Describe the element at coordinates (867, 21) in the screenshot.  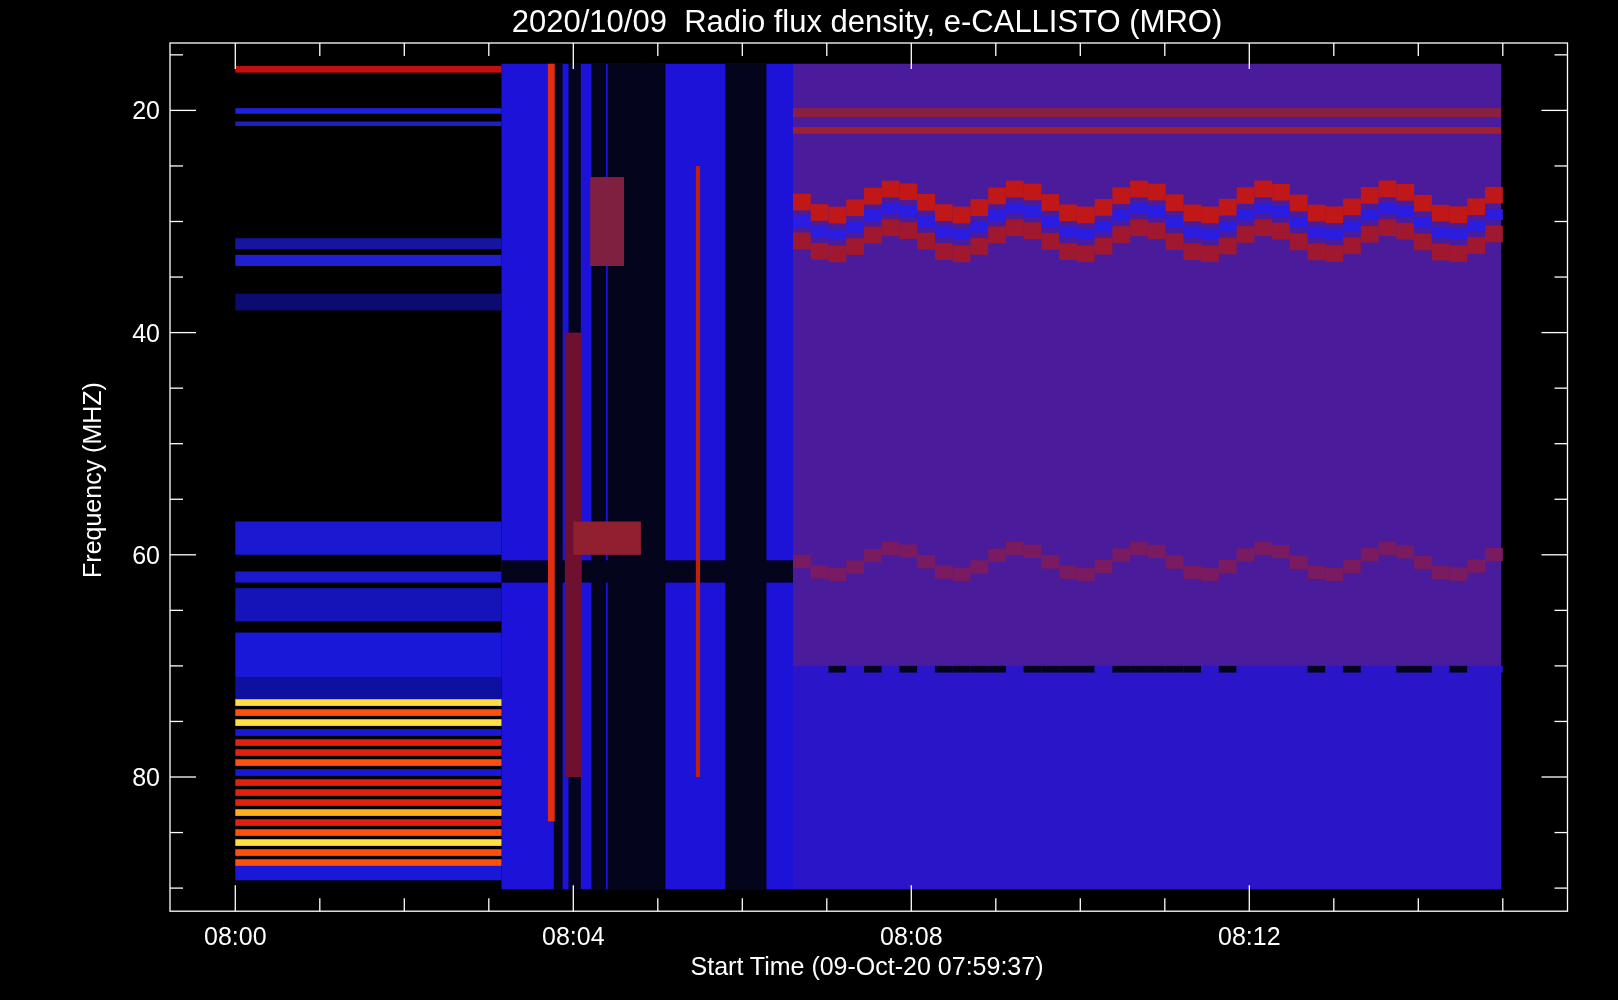
I see `chart-title: 2020/10/09 Radio flux density, e-CALLISTO (MRO)` at that location.